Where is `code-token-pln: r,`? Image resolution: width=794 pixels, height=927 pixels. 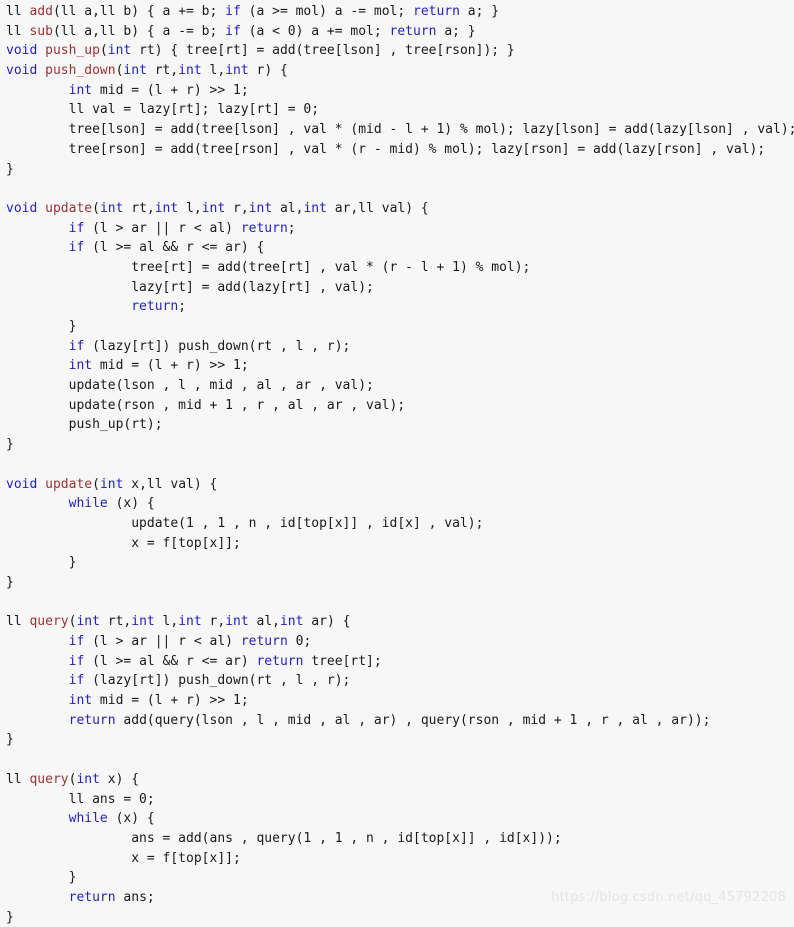 code-token-pln: r, is located at coordinates (237, 208).